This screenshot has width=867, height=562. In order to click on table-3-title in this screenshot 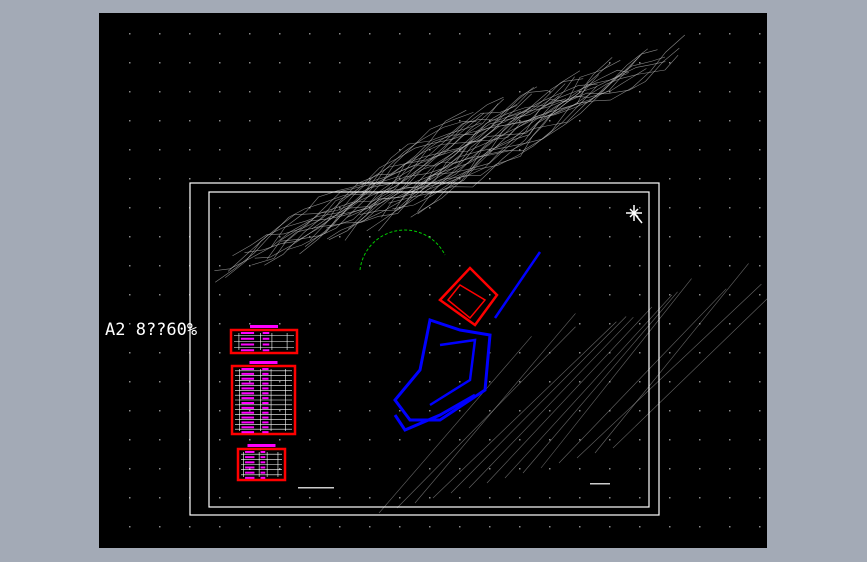, I will do `click(261, 445)`.